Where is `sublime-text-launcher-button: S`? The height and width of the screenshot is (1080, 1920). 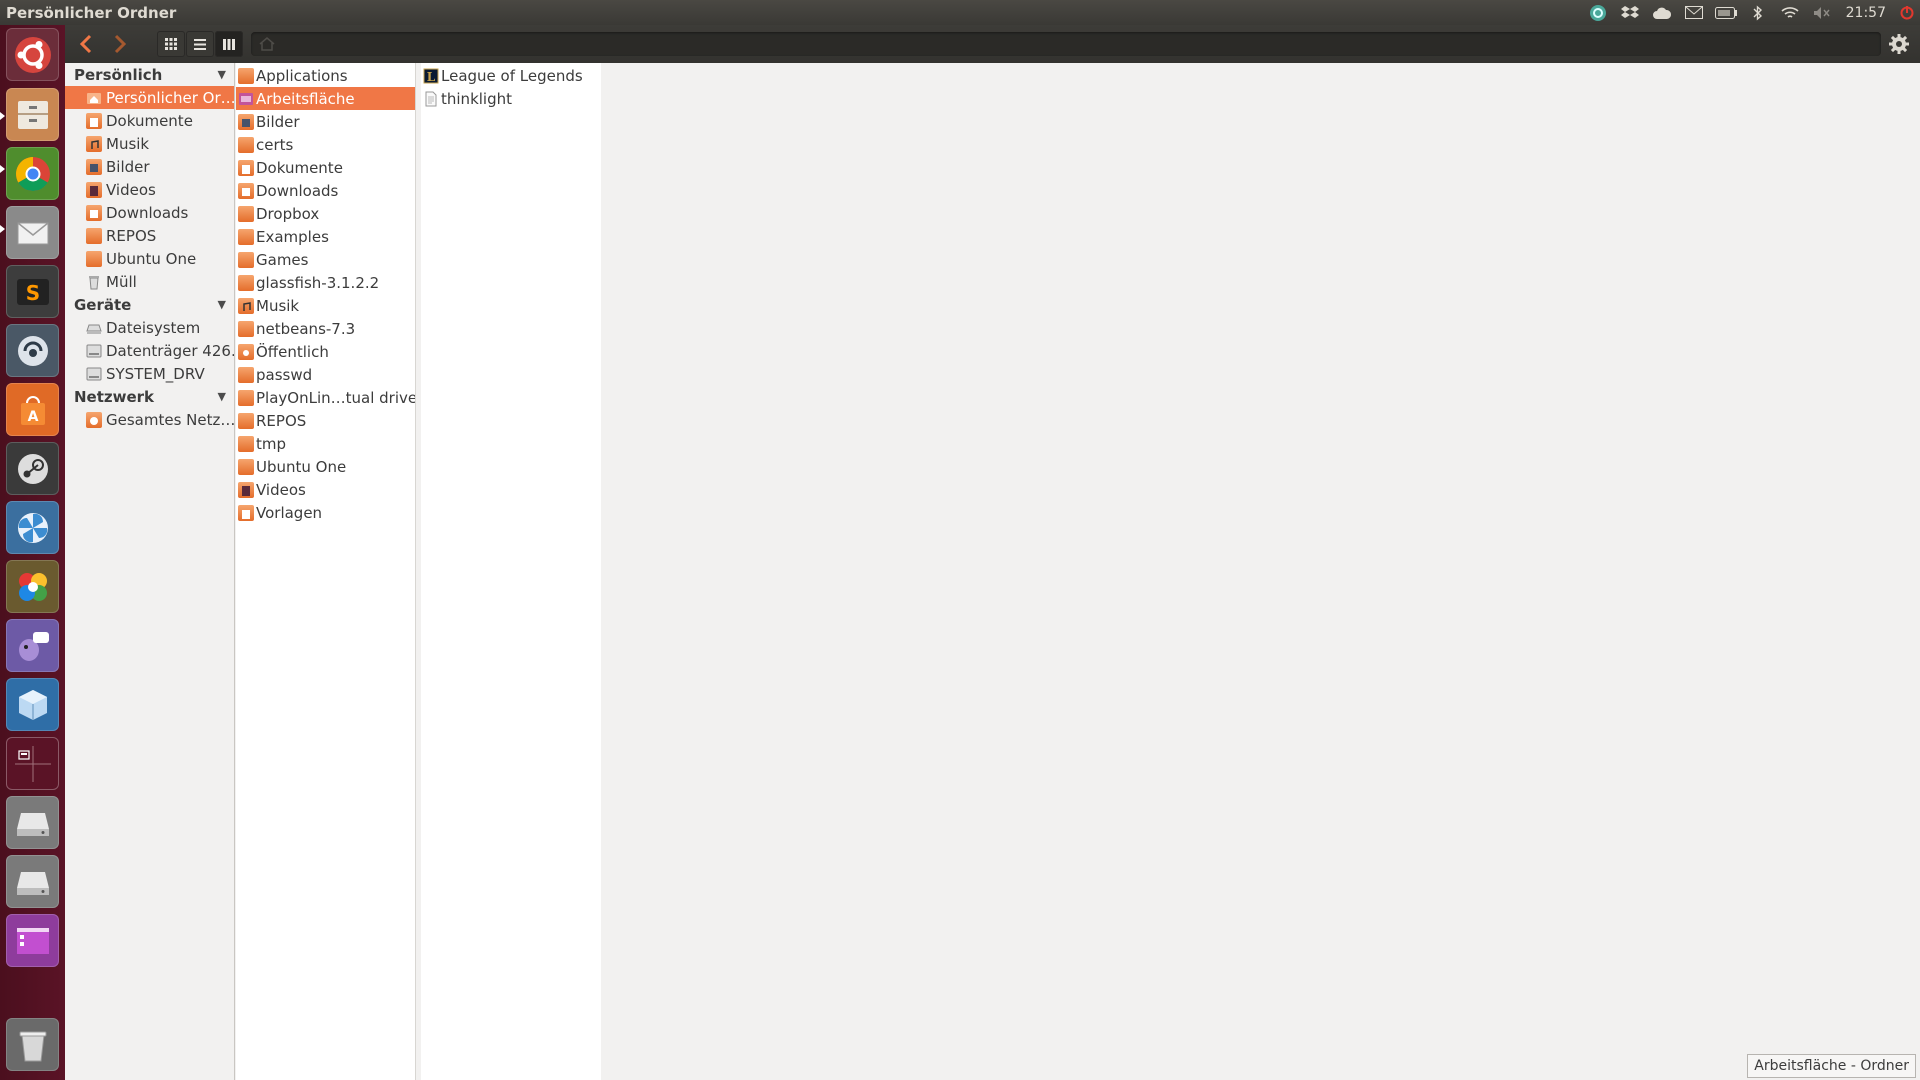
sublime-text-launcher-button: S is located at coordinates (32, 291).